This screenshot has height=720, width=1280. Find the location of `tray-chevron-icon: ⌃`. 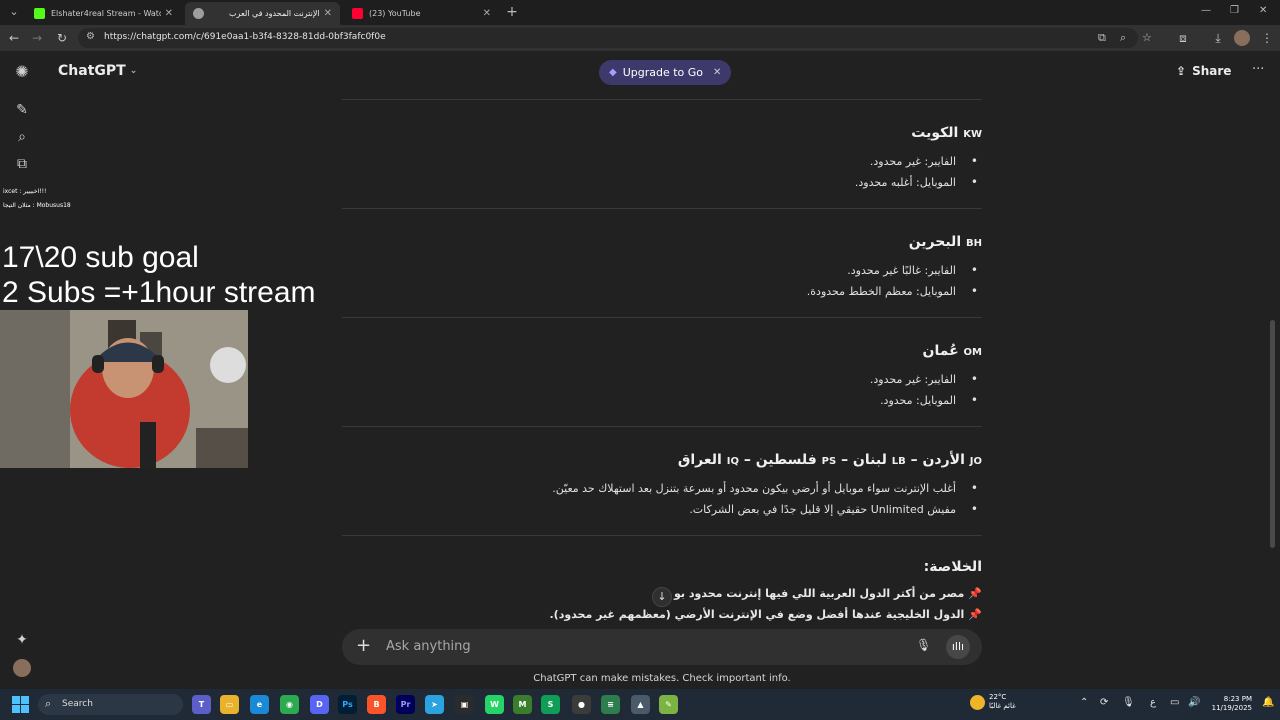

tray-chevron-icon: ⌃ is located at coordinates (1084, 702).